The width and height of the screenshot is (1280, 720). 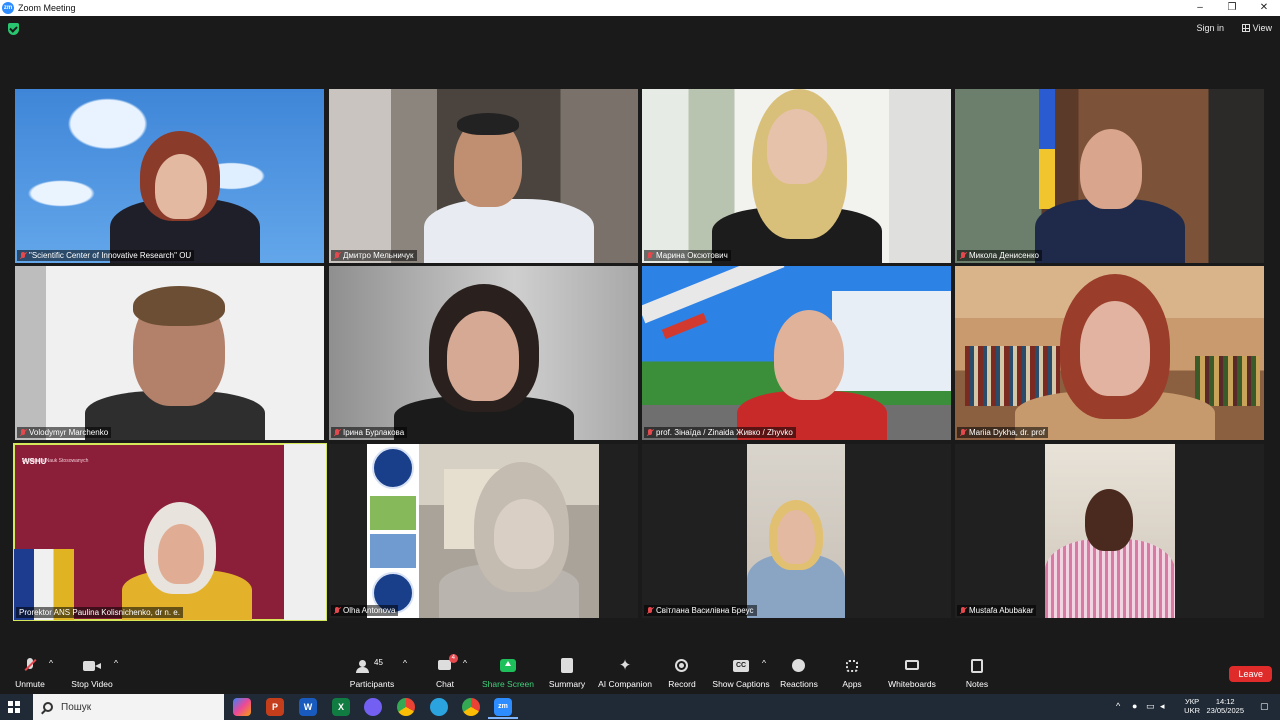 What do you see at coordinates (483, 176) in the screenshot?
I see `video-tile: Дмитро Мельничук` at bounding box center [483, 176].